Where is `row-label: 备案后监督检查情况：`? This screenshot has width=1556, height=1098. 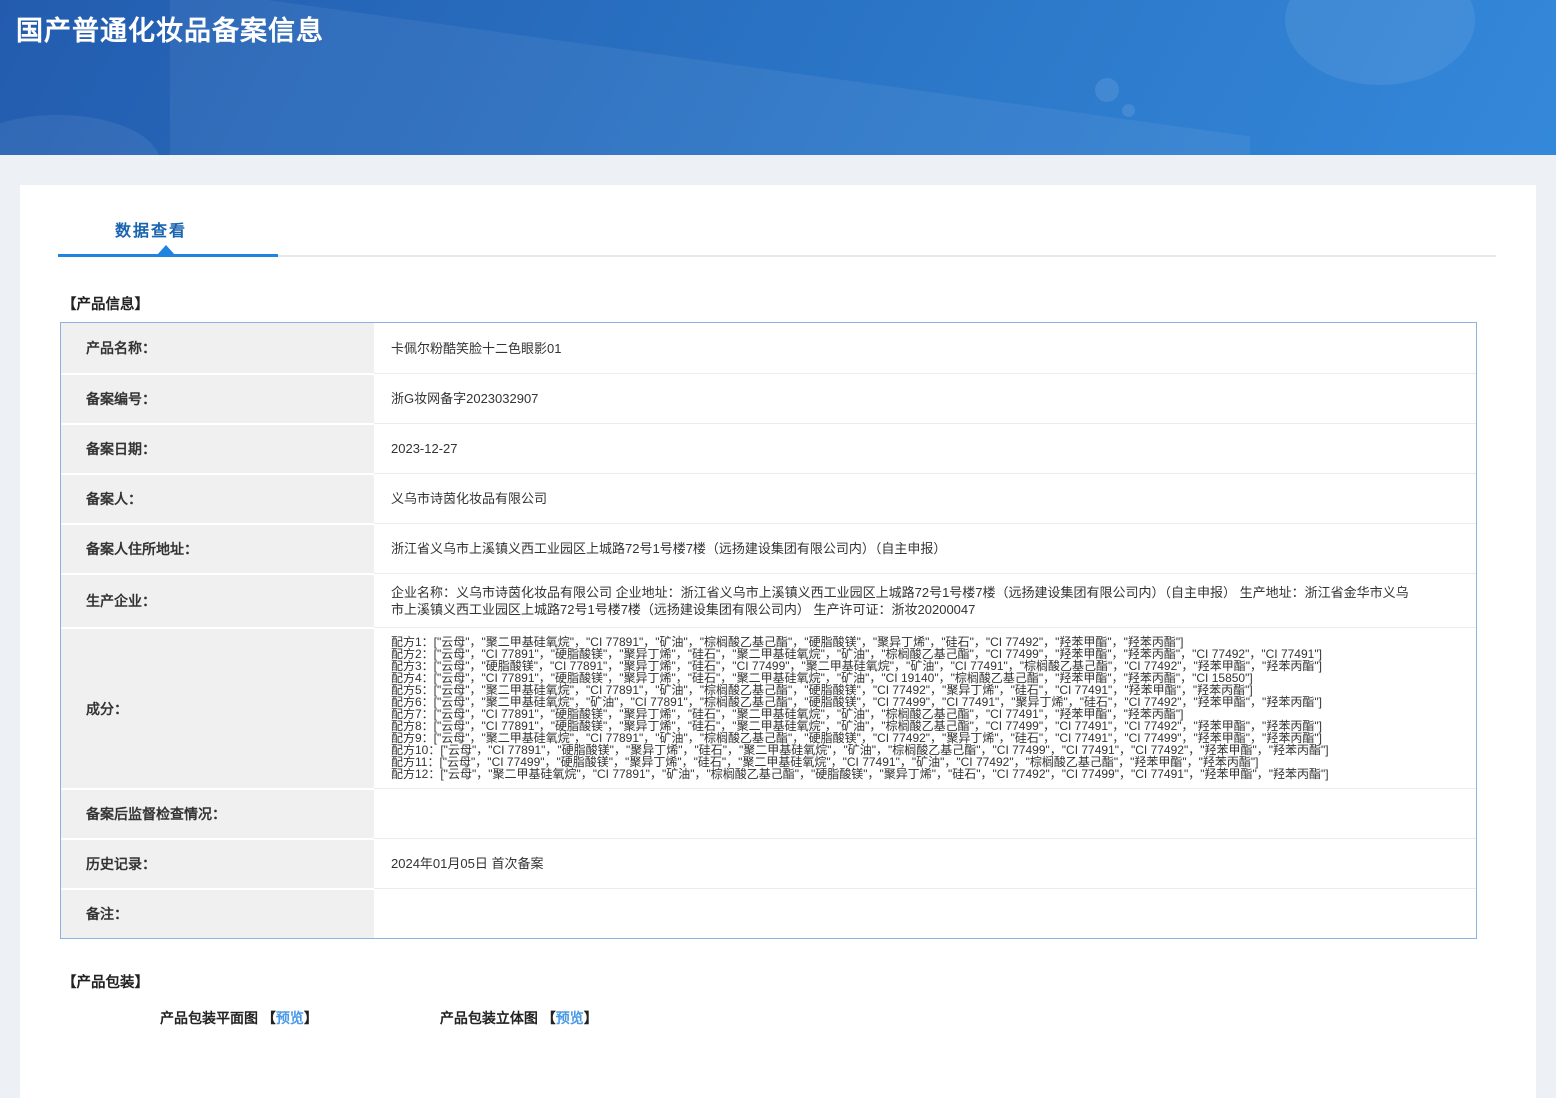 row-label: 备案后监督检查情况： is located at coordinates (217, 813).